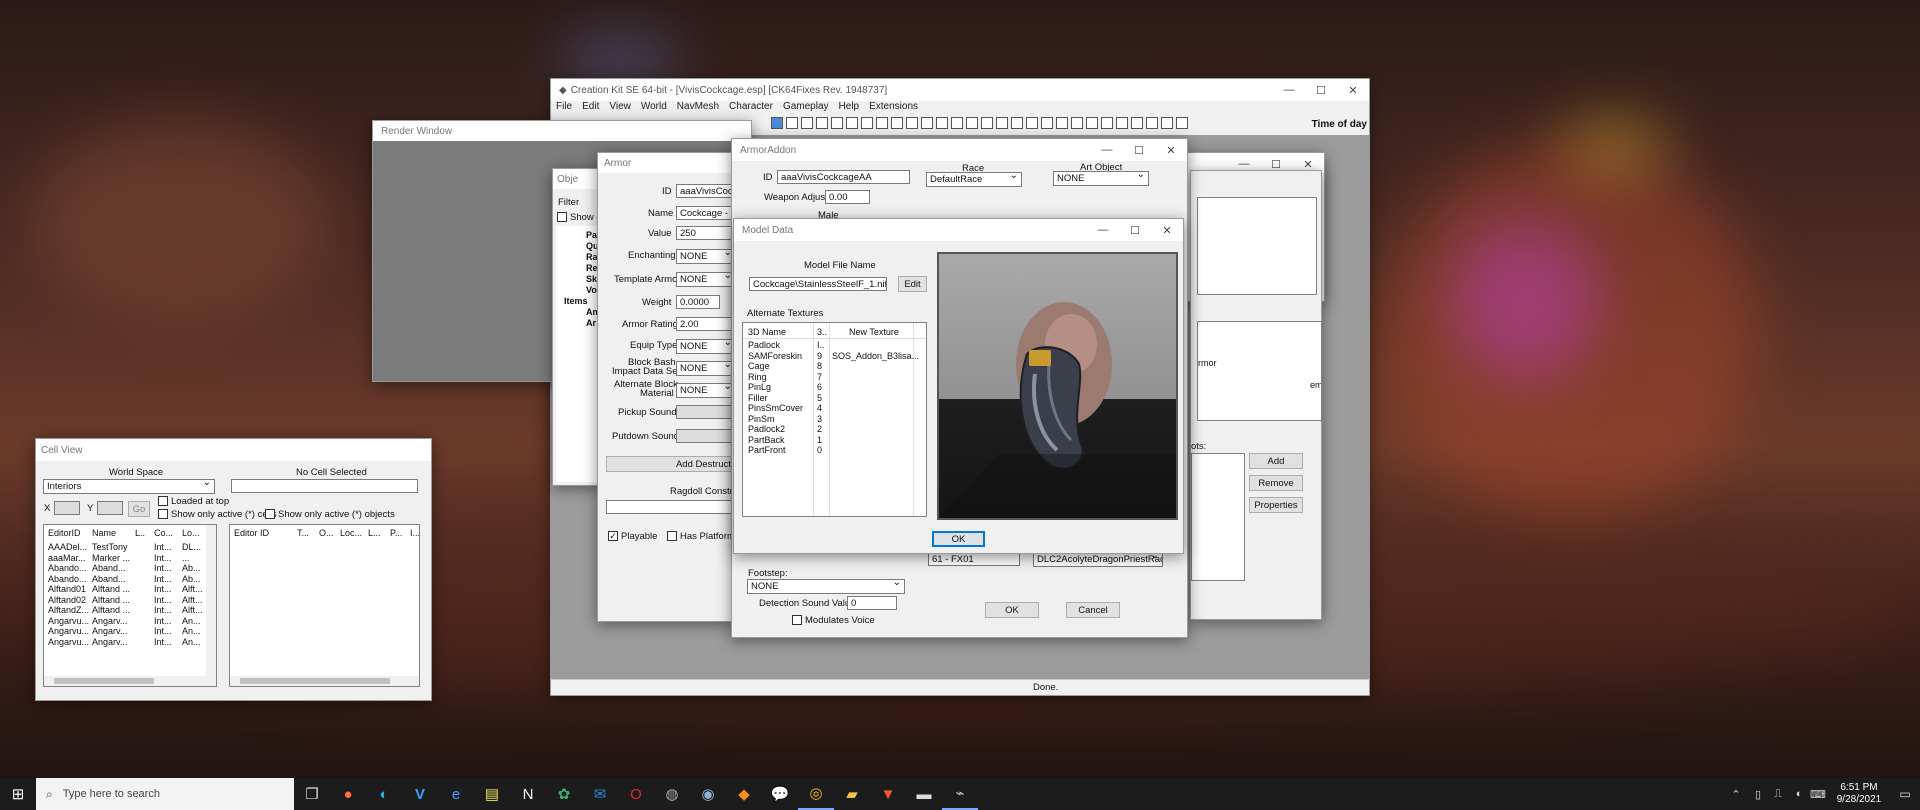 The height and width of the screenshot is (810, 1920). What do you see at coordinates (270, 514) in the screenshot?
I see `active-objects-checkbox` at bounding box center [270, 514].